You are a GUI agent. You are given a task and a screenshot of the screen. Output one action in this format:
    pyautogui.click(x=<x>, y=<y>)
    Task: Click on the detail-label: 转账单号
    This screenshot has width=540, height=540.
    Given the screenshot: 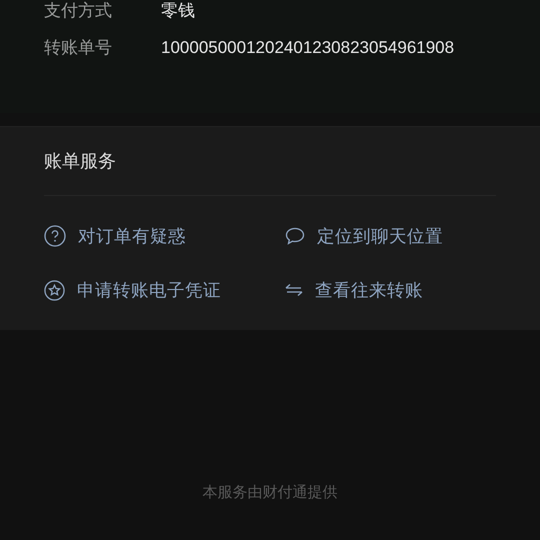 What is the action you would take?
    pyautogui.click(x=78, y=48)
    